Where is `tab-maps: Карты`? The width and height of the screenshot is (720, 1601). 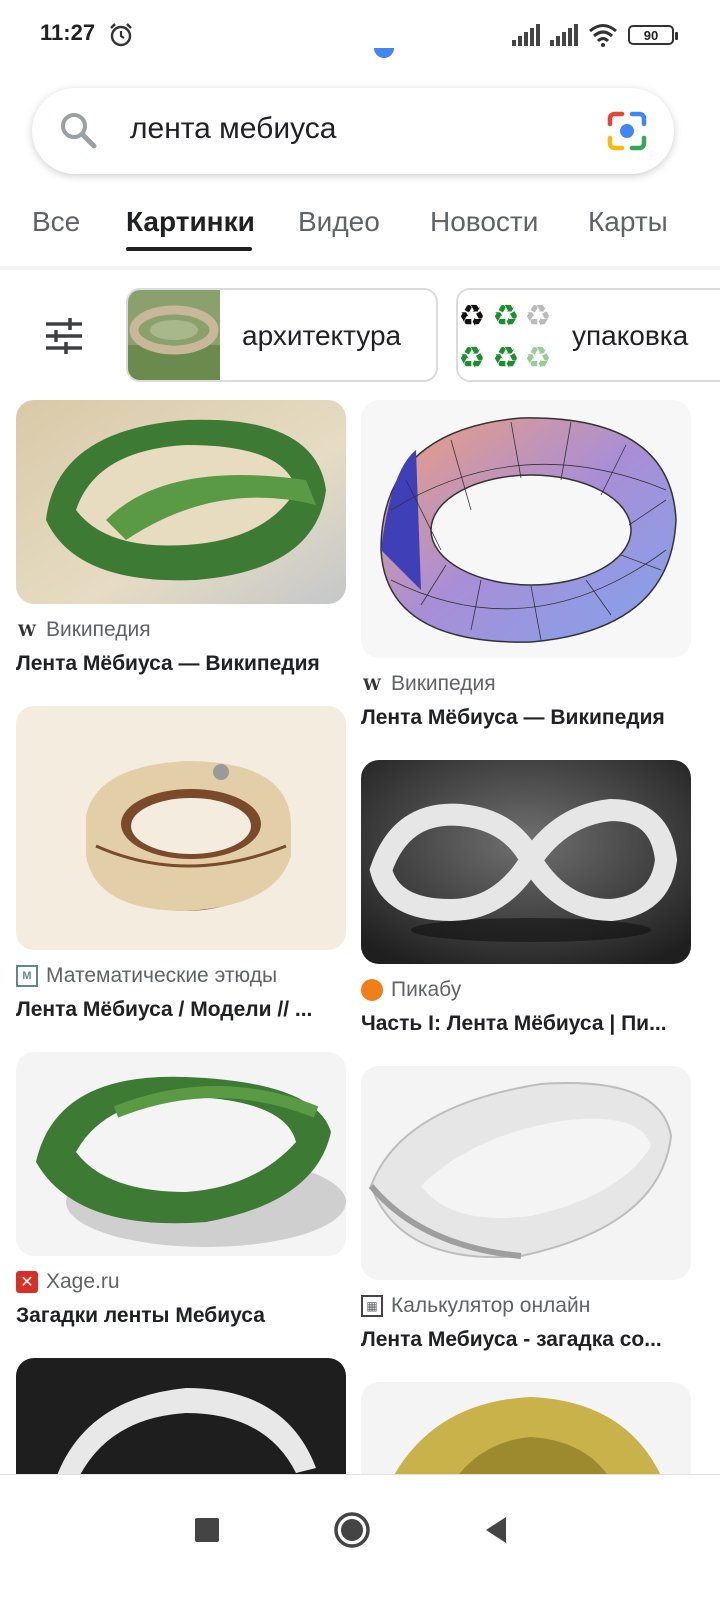
tab-maps: Карты is located at coordinates (628, 222).